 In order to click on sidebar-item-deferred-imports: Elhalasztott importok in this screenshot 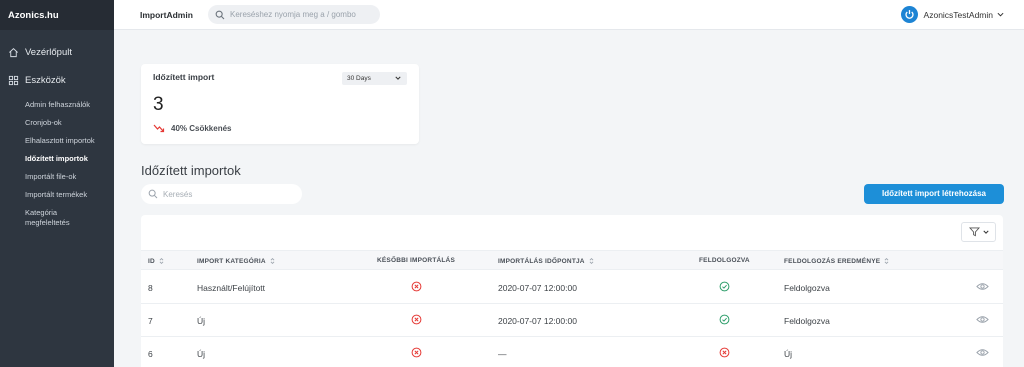, I will do `click(57, 141)`.